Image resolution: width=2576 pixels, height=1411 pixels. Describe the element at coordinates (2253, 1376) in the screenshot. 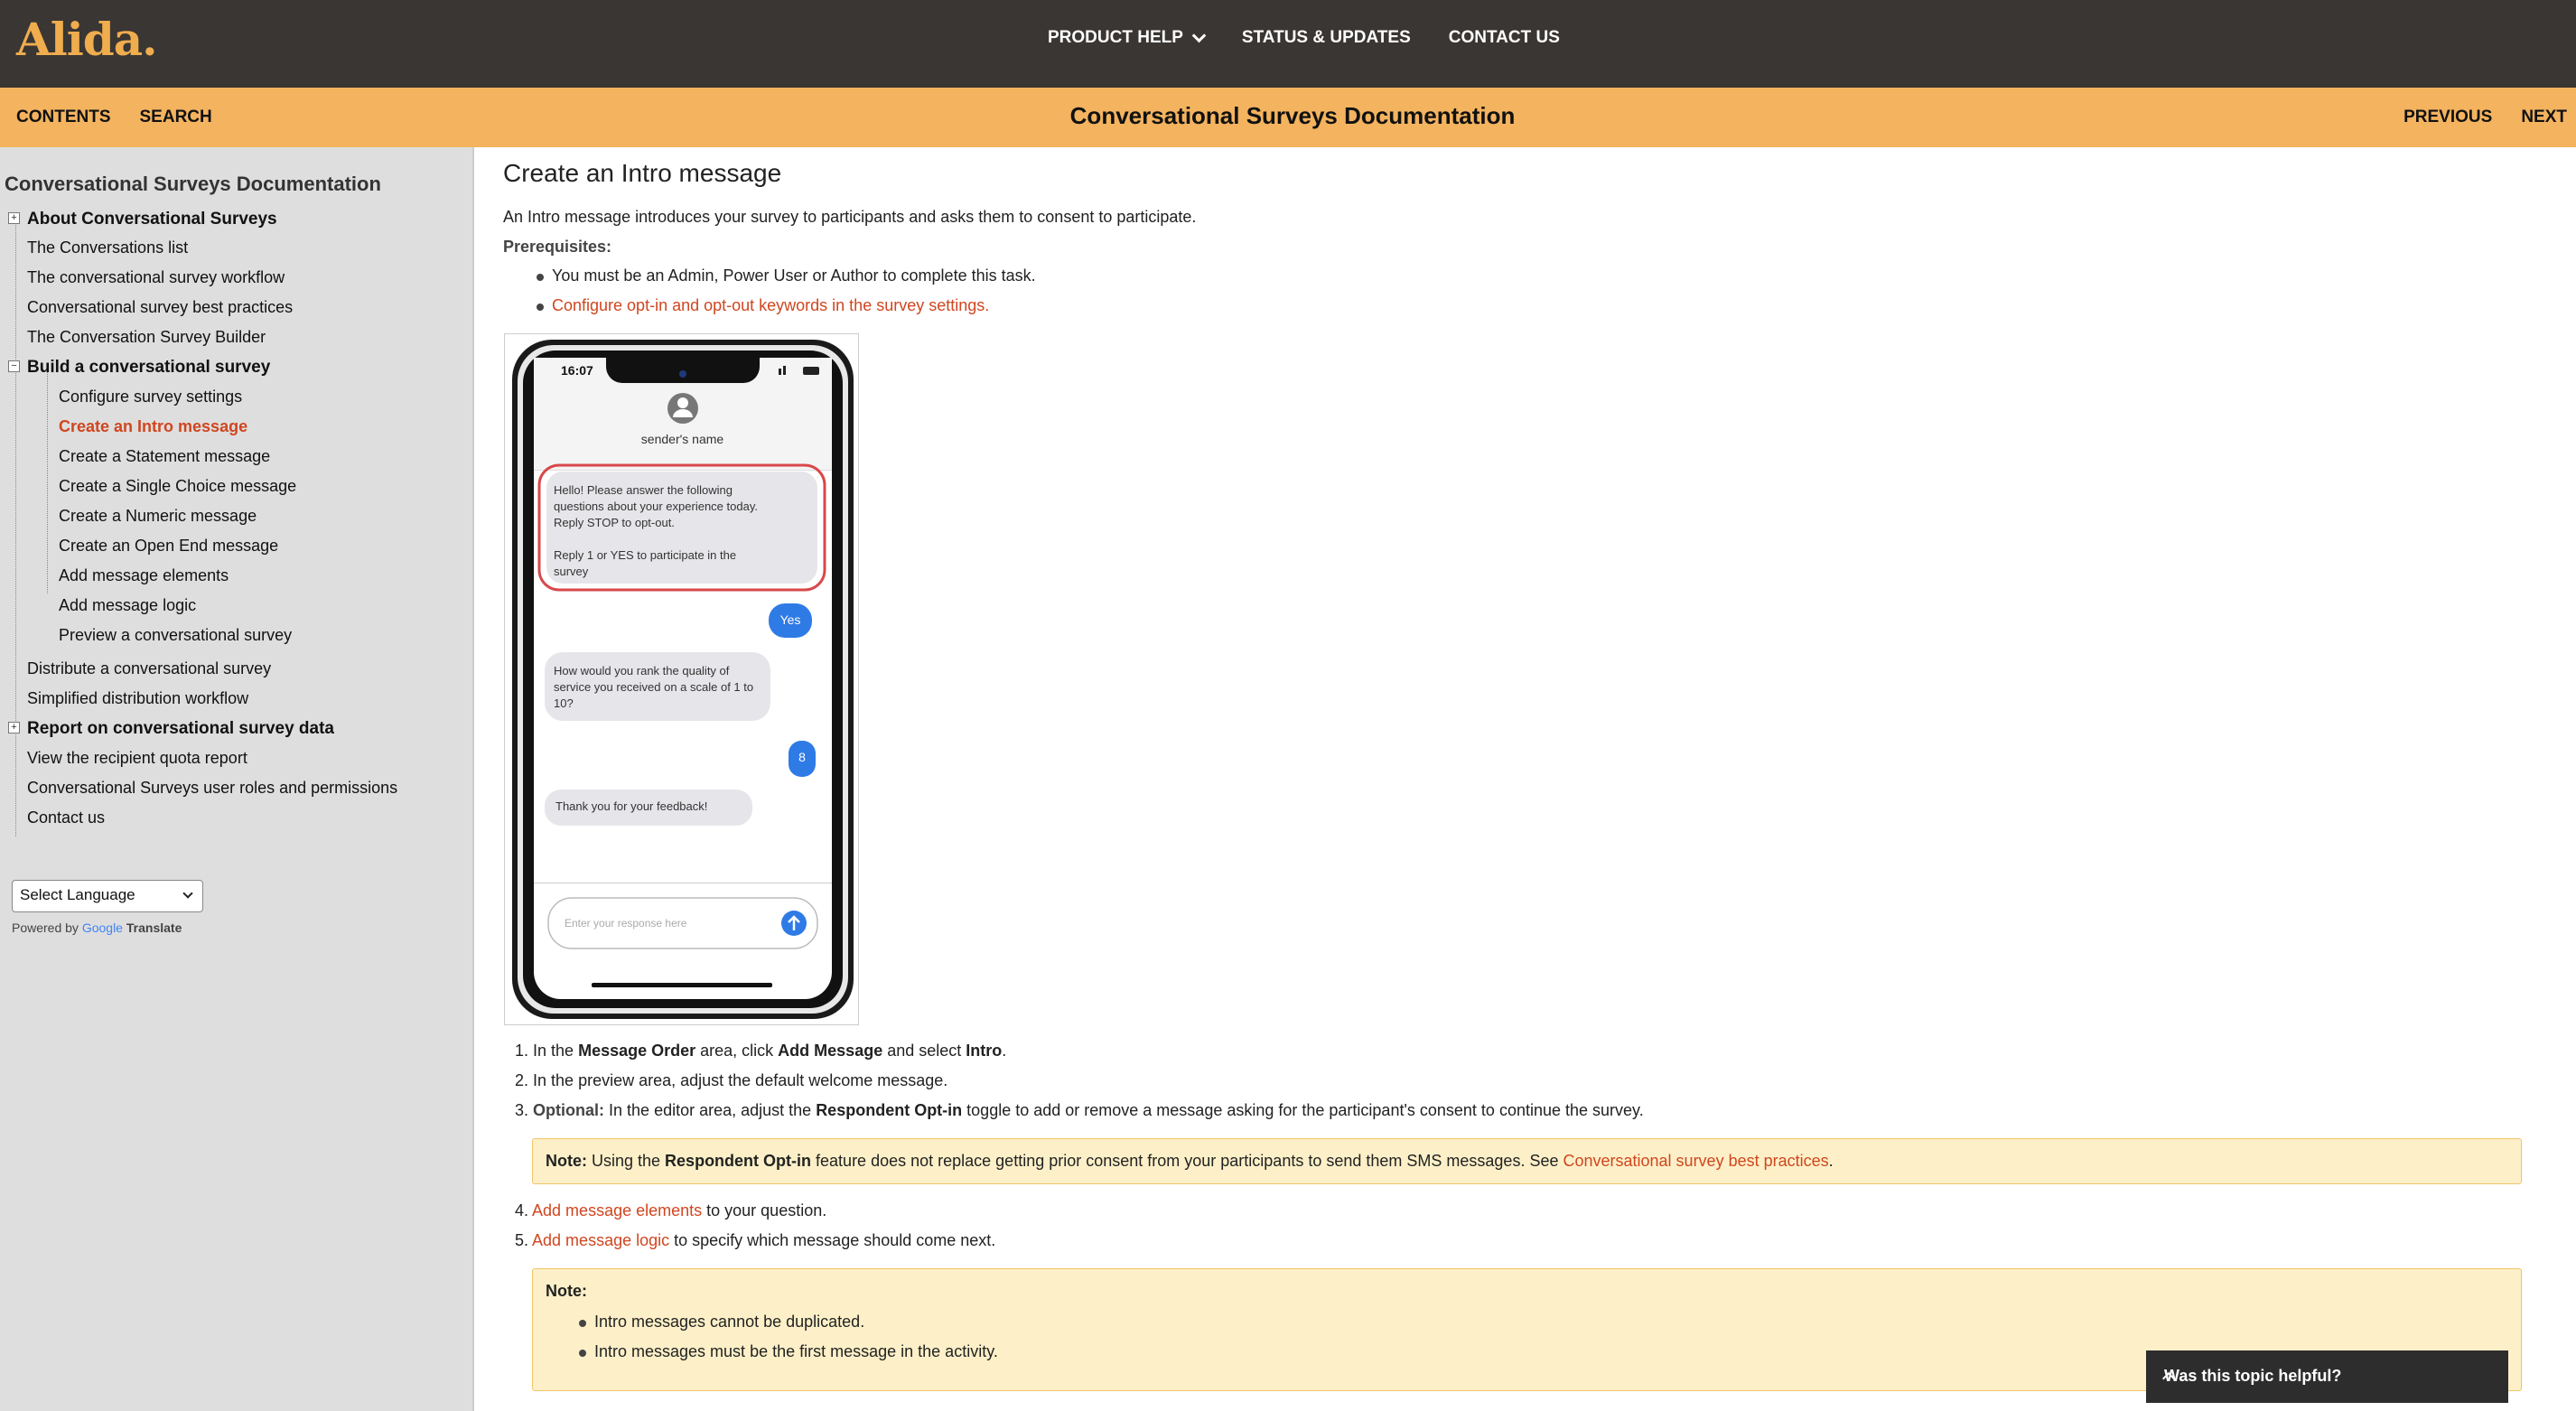

I see `feedback-label: Was this topic helpful?` at that location.